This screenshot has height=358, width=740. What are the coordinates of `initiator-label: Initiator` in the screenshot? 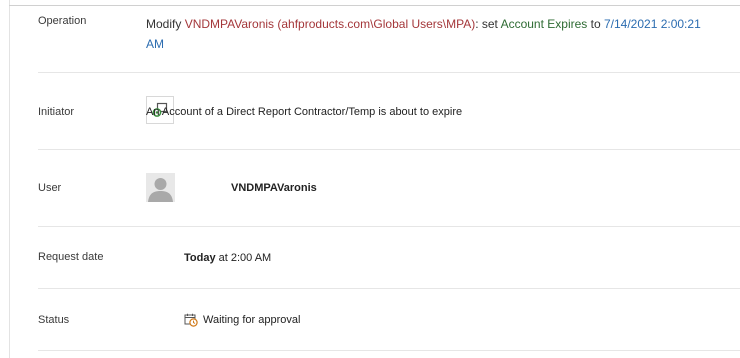 It's located at (56, 112).